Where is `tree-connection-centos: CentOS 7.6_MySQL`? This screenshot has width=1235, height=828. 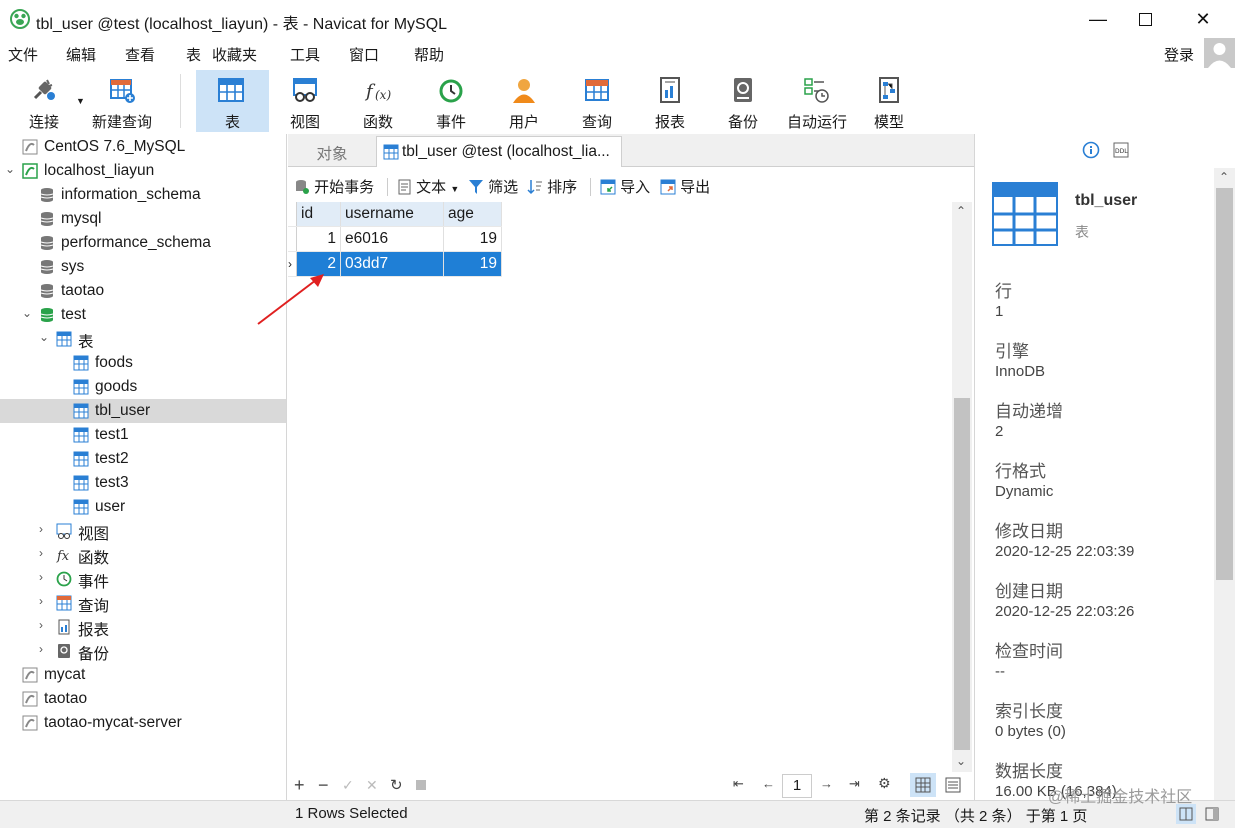
tree-connection-centos: CentOS 7.6_MySQL is located at coordinates (143, 147).